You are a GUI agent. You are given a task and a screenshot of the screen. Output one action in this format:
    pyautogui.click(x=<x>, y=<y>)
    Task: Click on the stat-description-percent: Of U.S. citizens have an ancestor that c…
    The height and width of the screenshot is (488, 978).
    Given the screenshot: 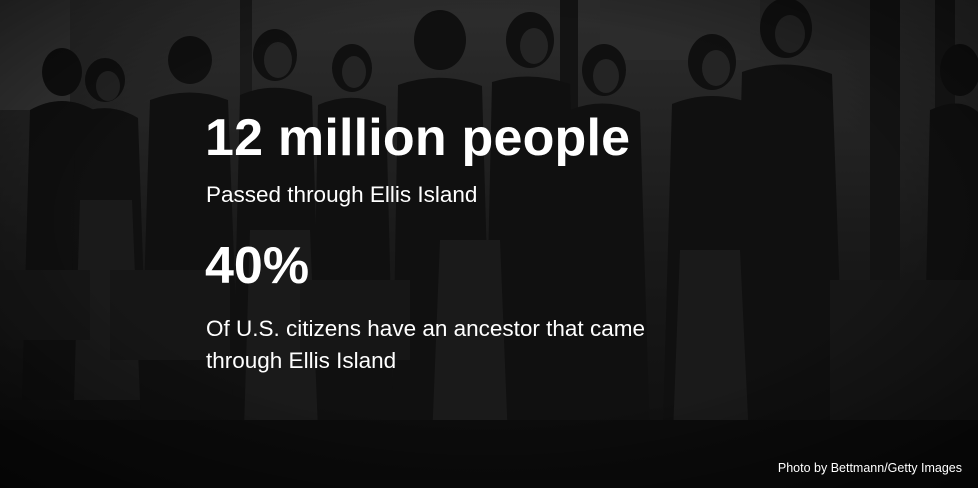 What is the action you would take?
    pyautogui.click(x=425, y=344)
    